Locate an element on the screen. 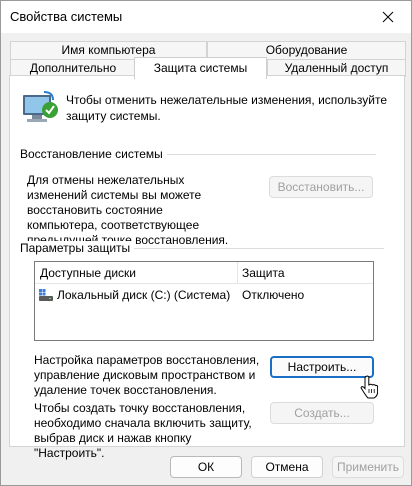  system-protection-icon is located at coordinates (40, 106).